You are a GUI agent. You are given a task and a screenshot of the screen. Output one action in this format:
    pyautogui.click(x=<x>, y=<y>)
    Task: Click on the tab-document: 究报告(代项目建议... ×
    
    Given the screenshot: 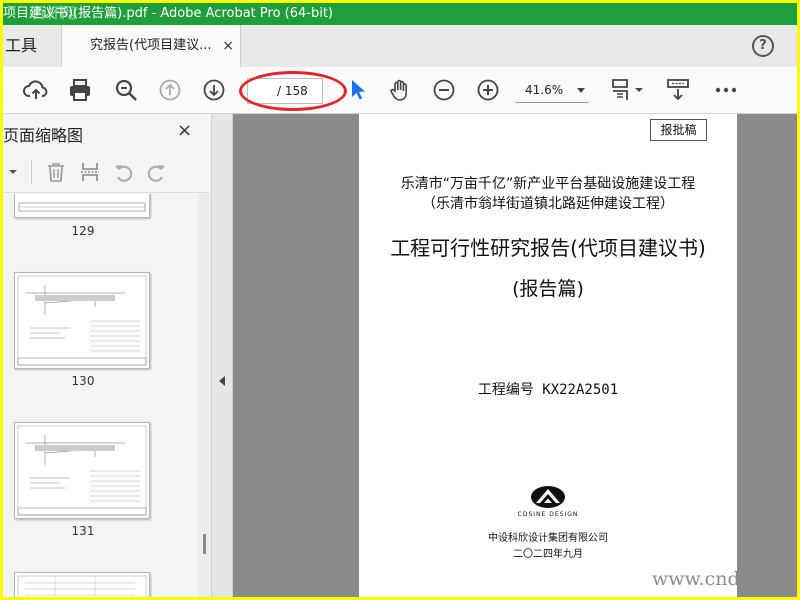 What is the action you would take?
    pyautogui.click(x=151, y=46)
    